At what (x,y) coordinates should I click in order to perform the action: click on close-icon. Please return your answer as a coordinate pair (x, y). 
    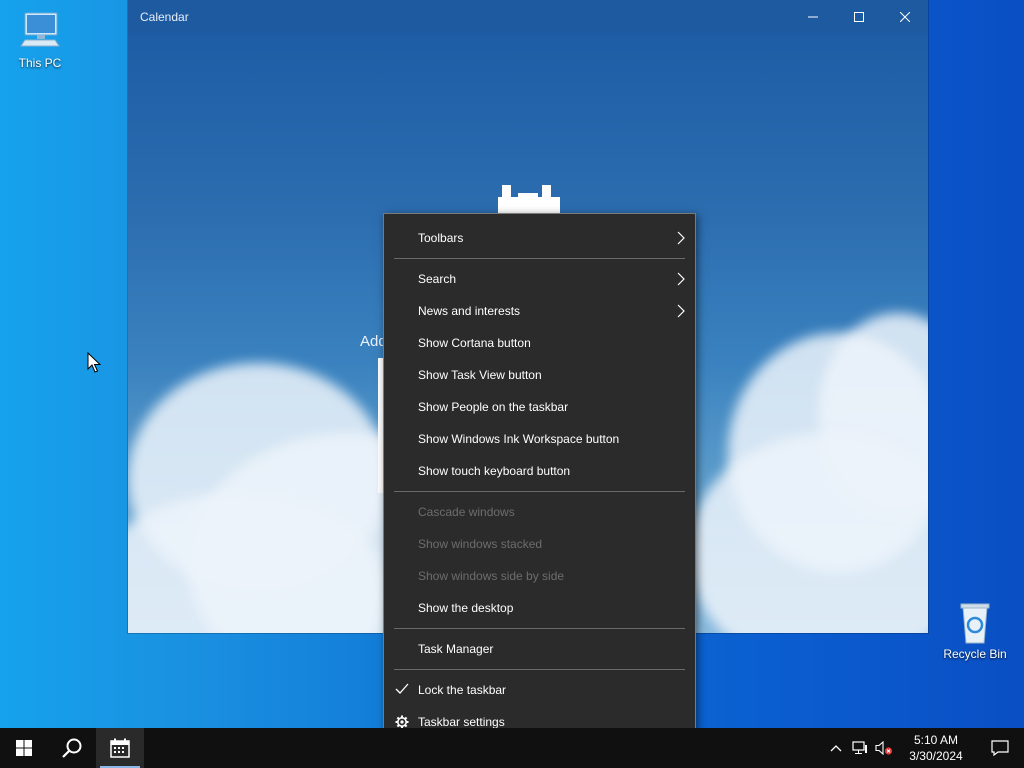
    Looking at the image, I should click on (905, 16).